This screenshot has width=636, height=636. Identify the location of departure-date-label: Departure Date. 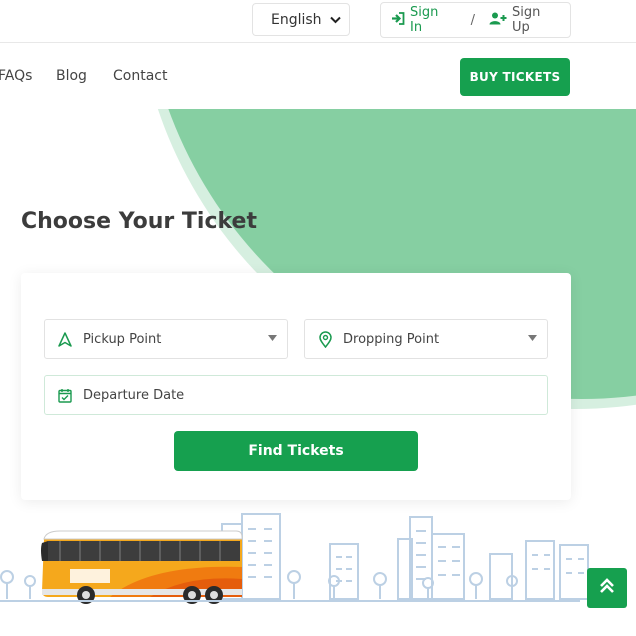
(134, 395).